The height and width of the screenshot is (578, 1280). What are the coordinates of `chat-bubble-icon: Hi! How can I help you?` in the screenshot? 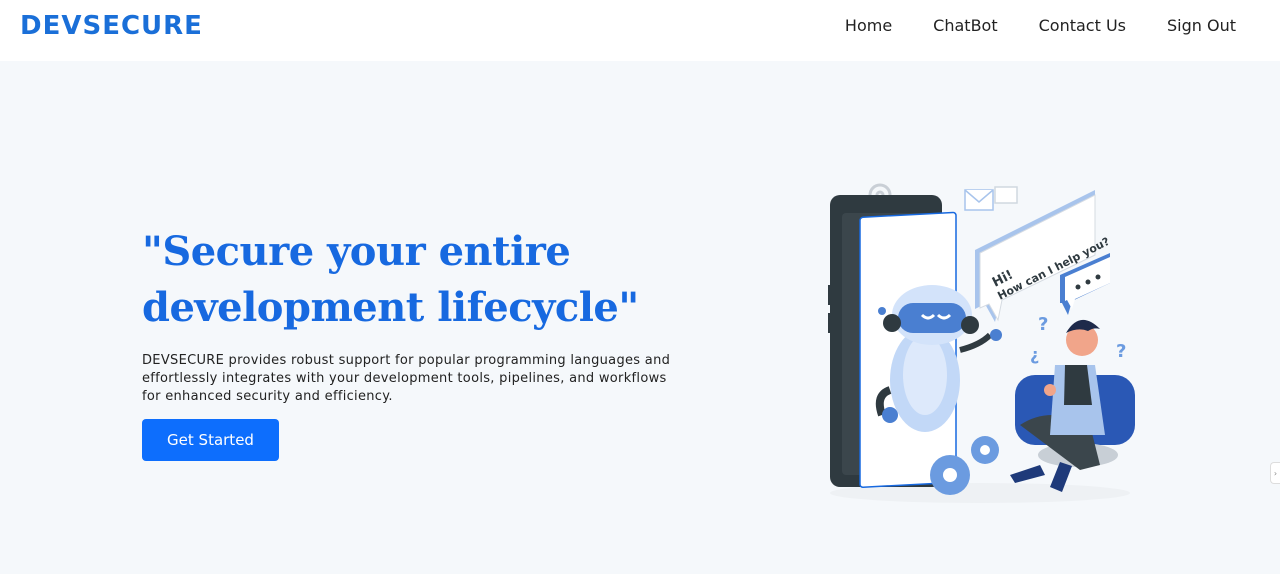 It's located at (1043, 256).